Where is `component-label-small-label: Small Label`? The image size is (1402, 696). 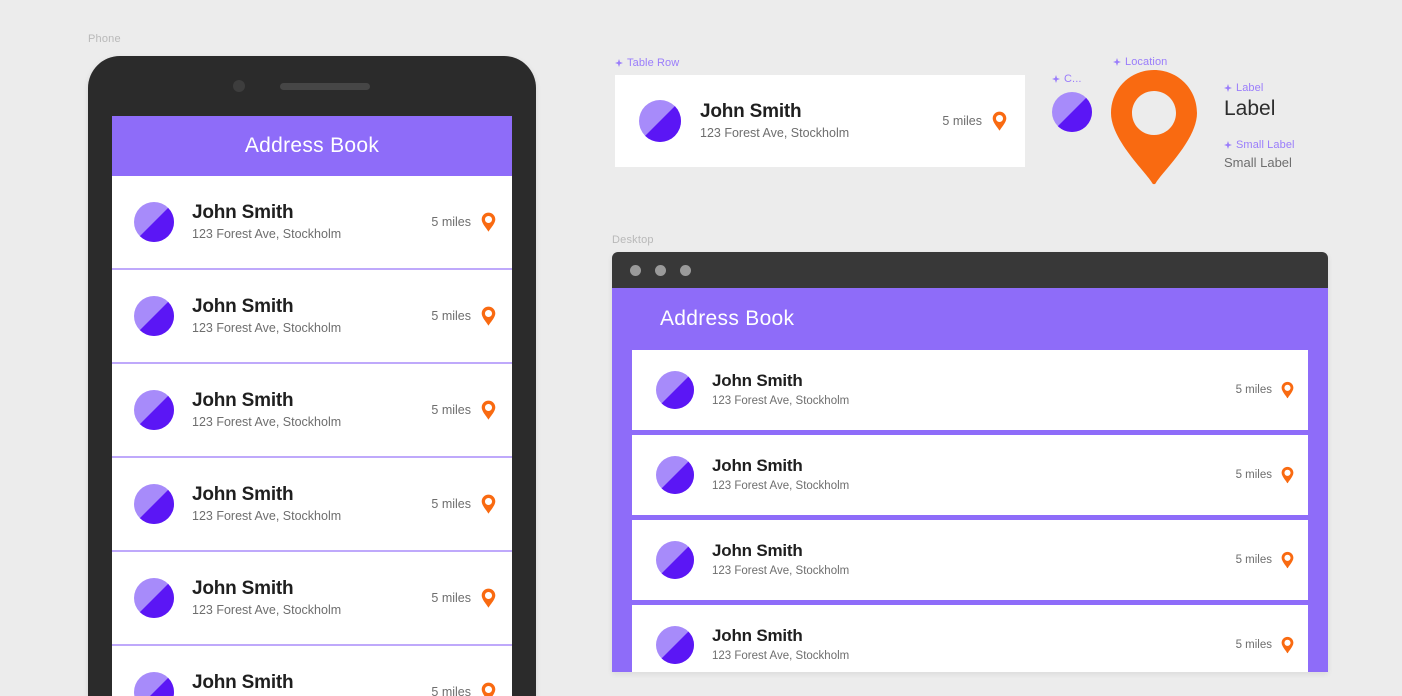 component-label-small-label: Small Label is located at coordinates (1259, 145).